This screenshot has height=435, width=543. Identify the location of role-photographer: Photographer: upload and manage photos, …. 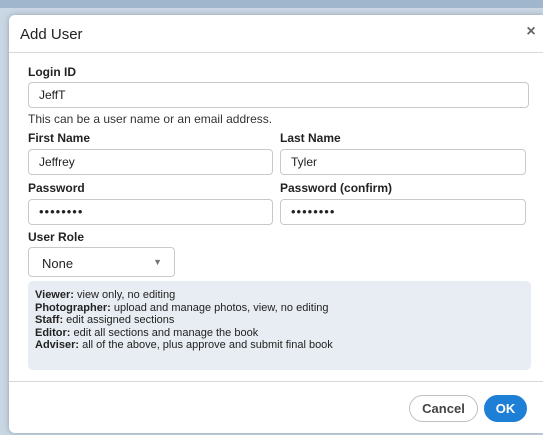
(182, 307).